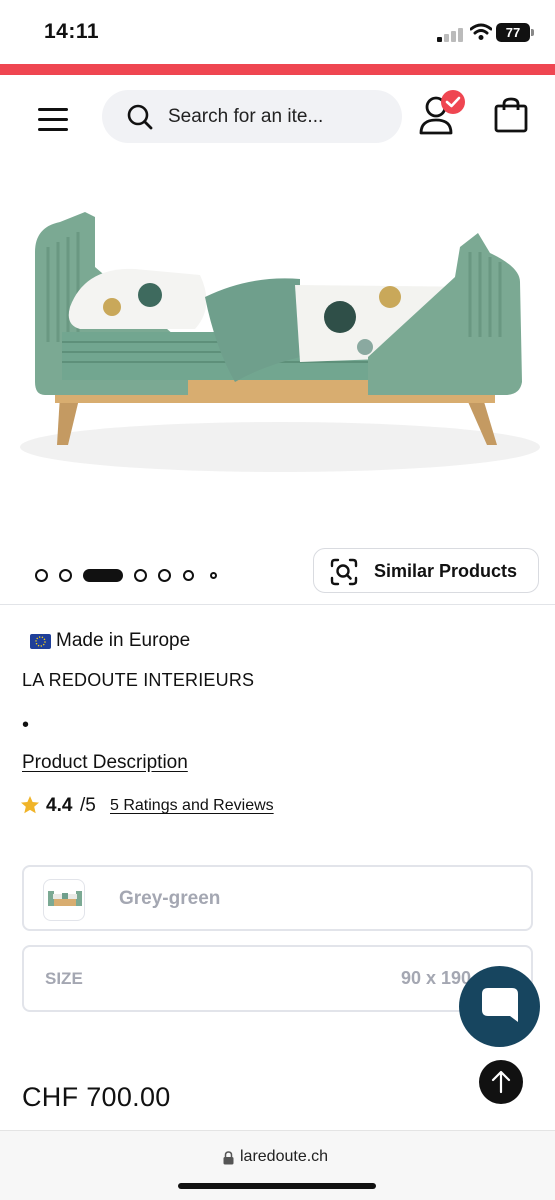 The image size is (555, 1200). I want to click on site-header, so click(277, 116).